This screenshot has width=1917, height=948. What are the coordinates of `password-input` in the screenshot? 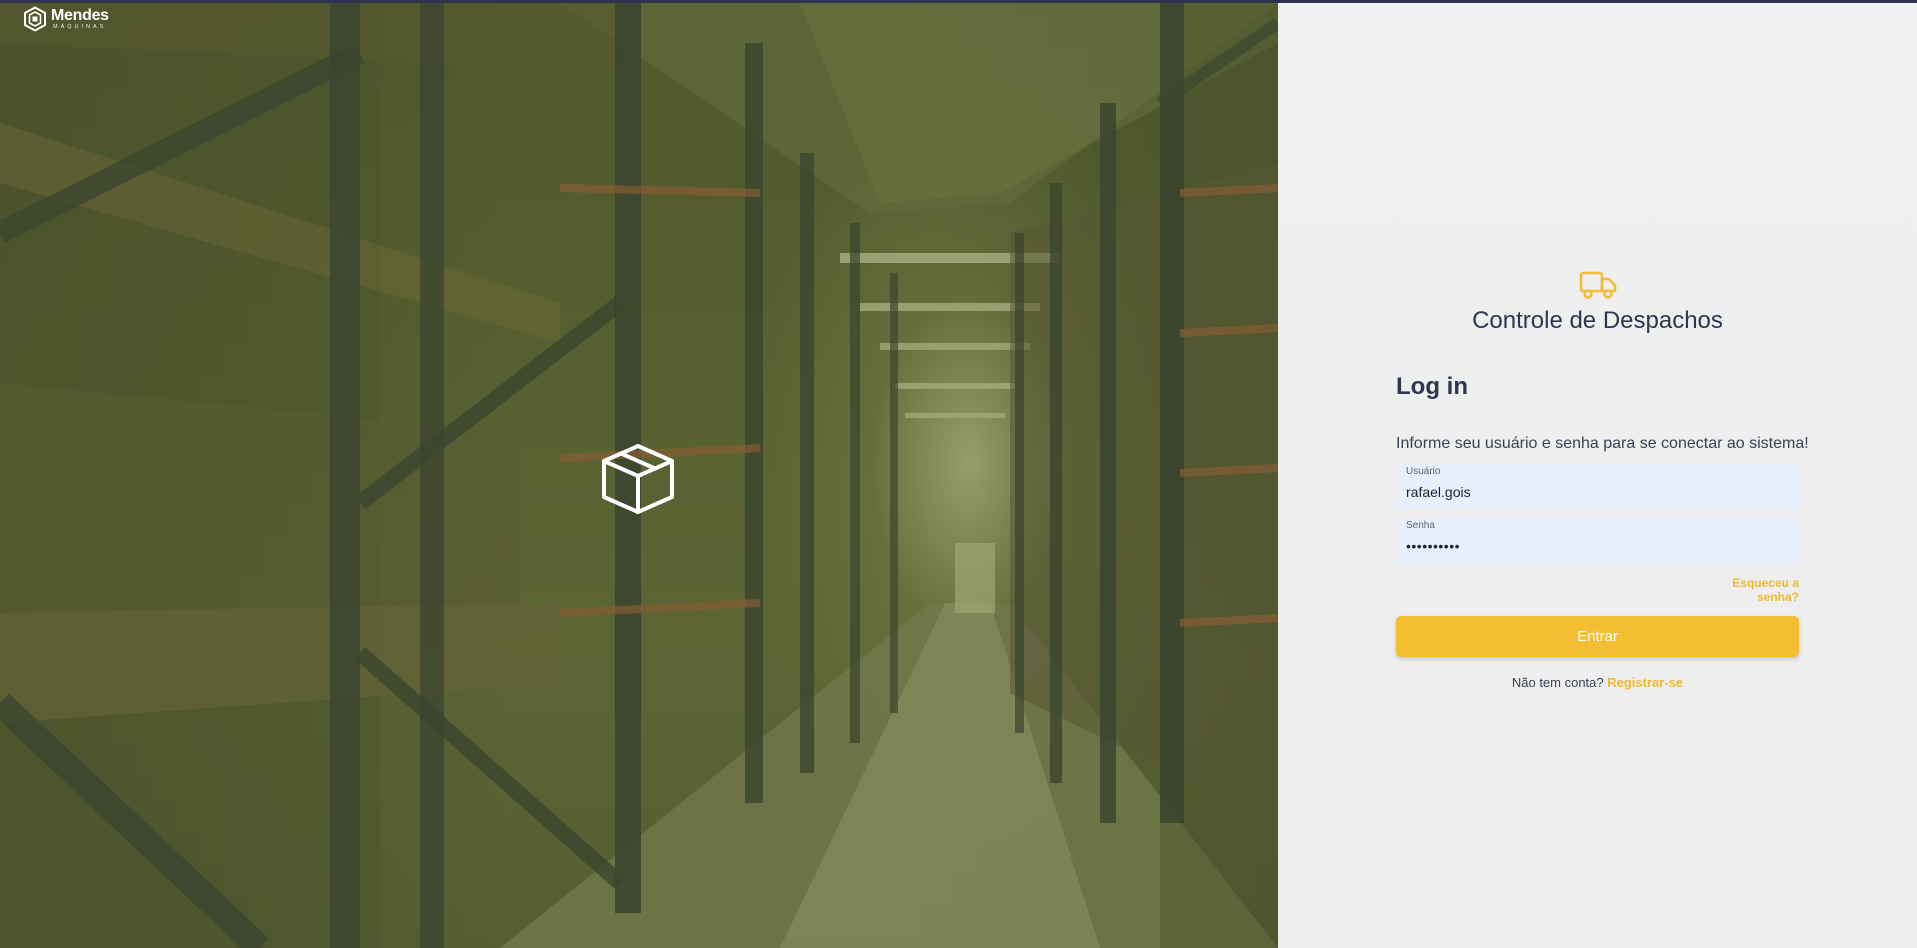 It's located at (1596, 546).